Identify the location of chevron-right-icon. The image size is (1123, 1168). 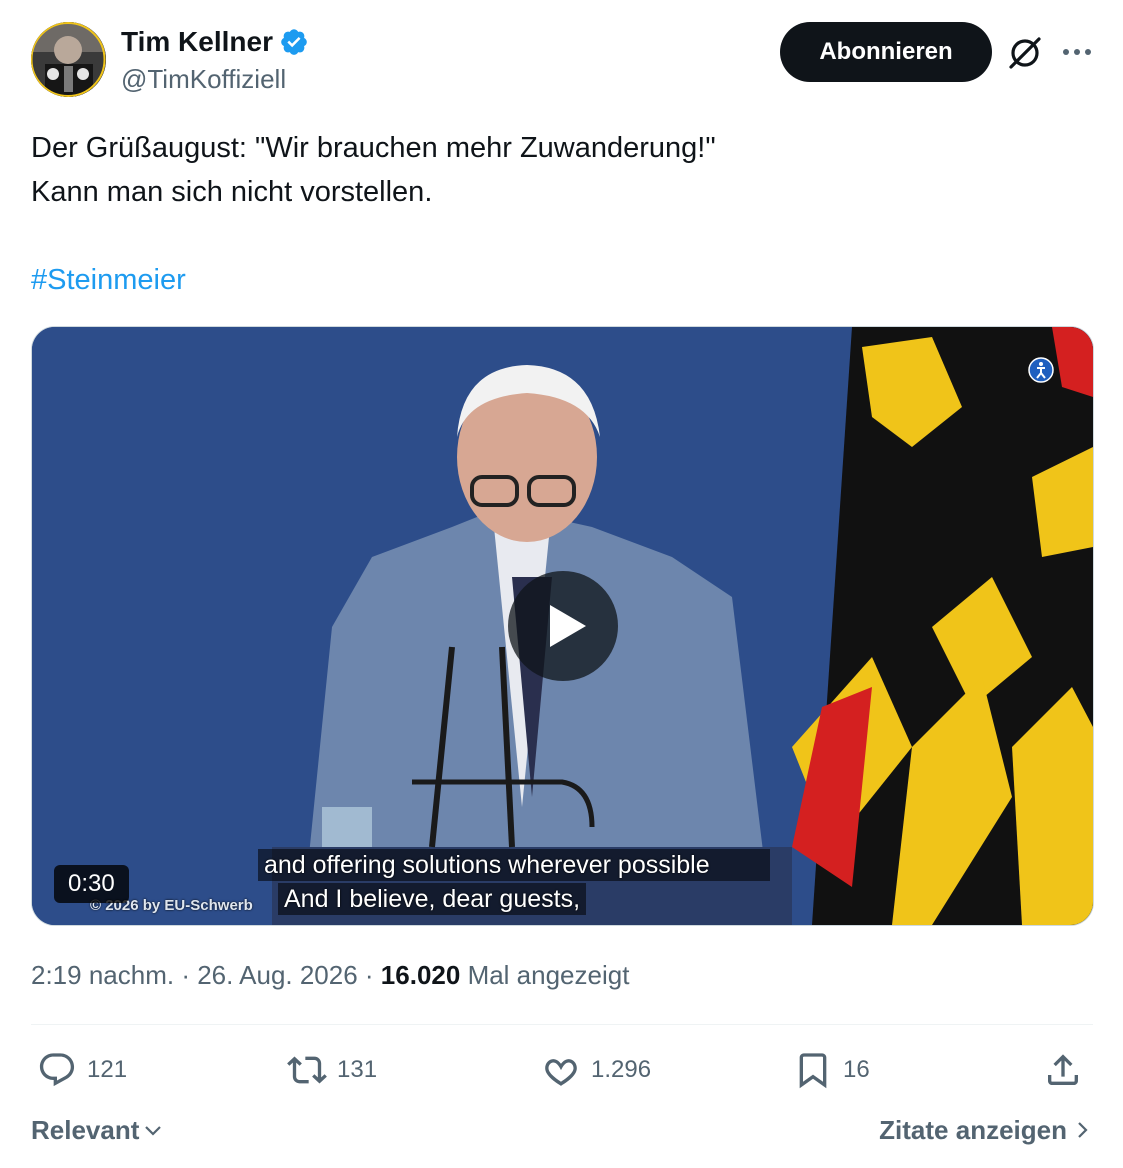
(1083, 1130).